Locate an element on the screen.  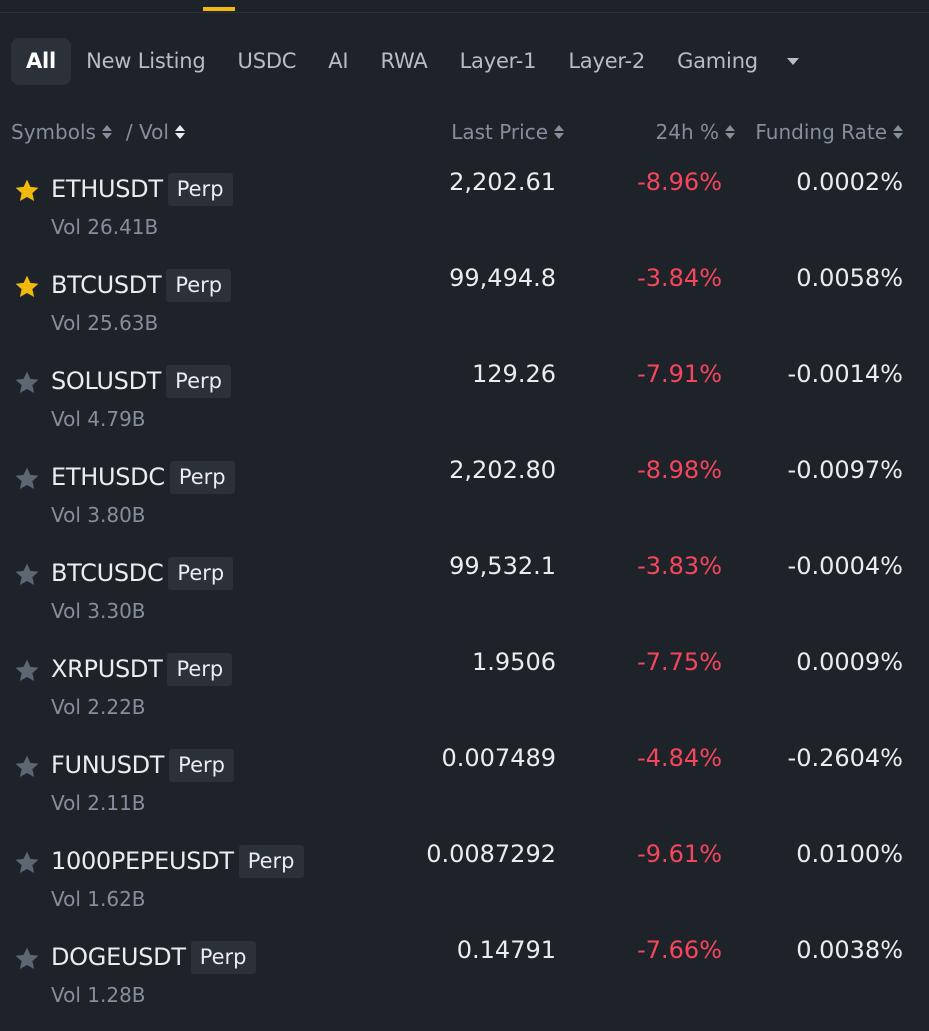
more-tabs-button is located at coordinates (793, 61).